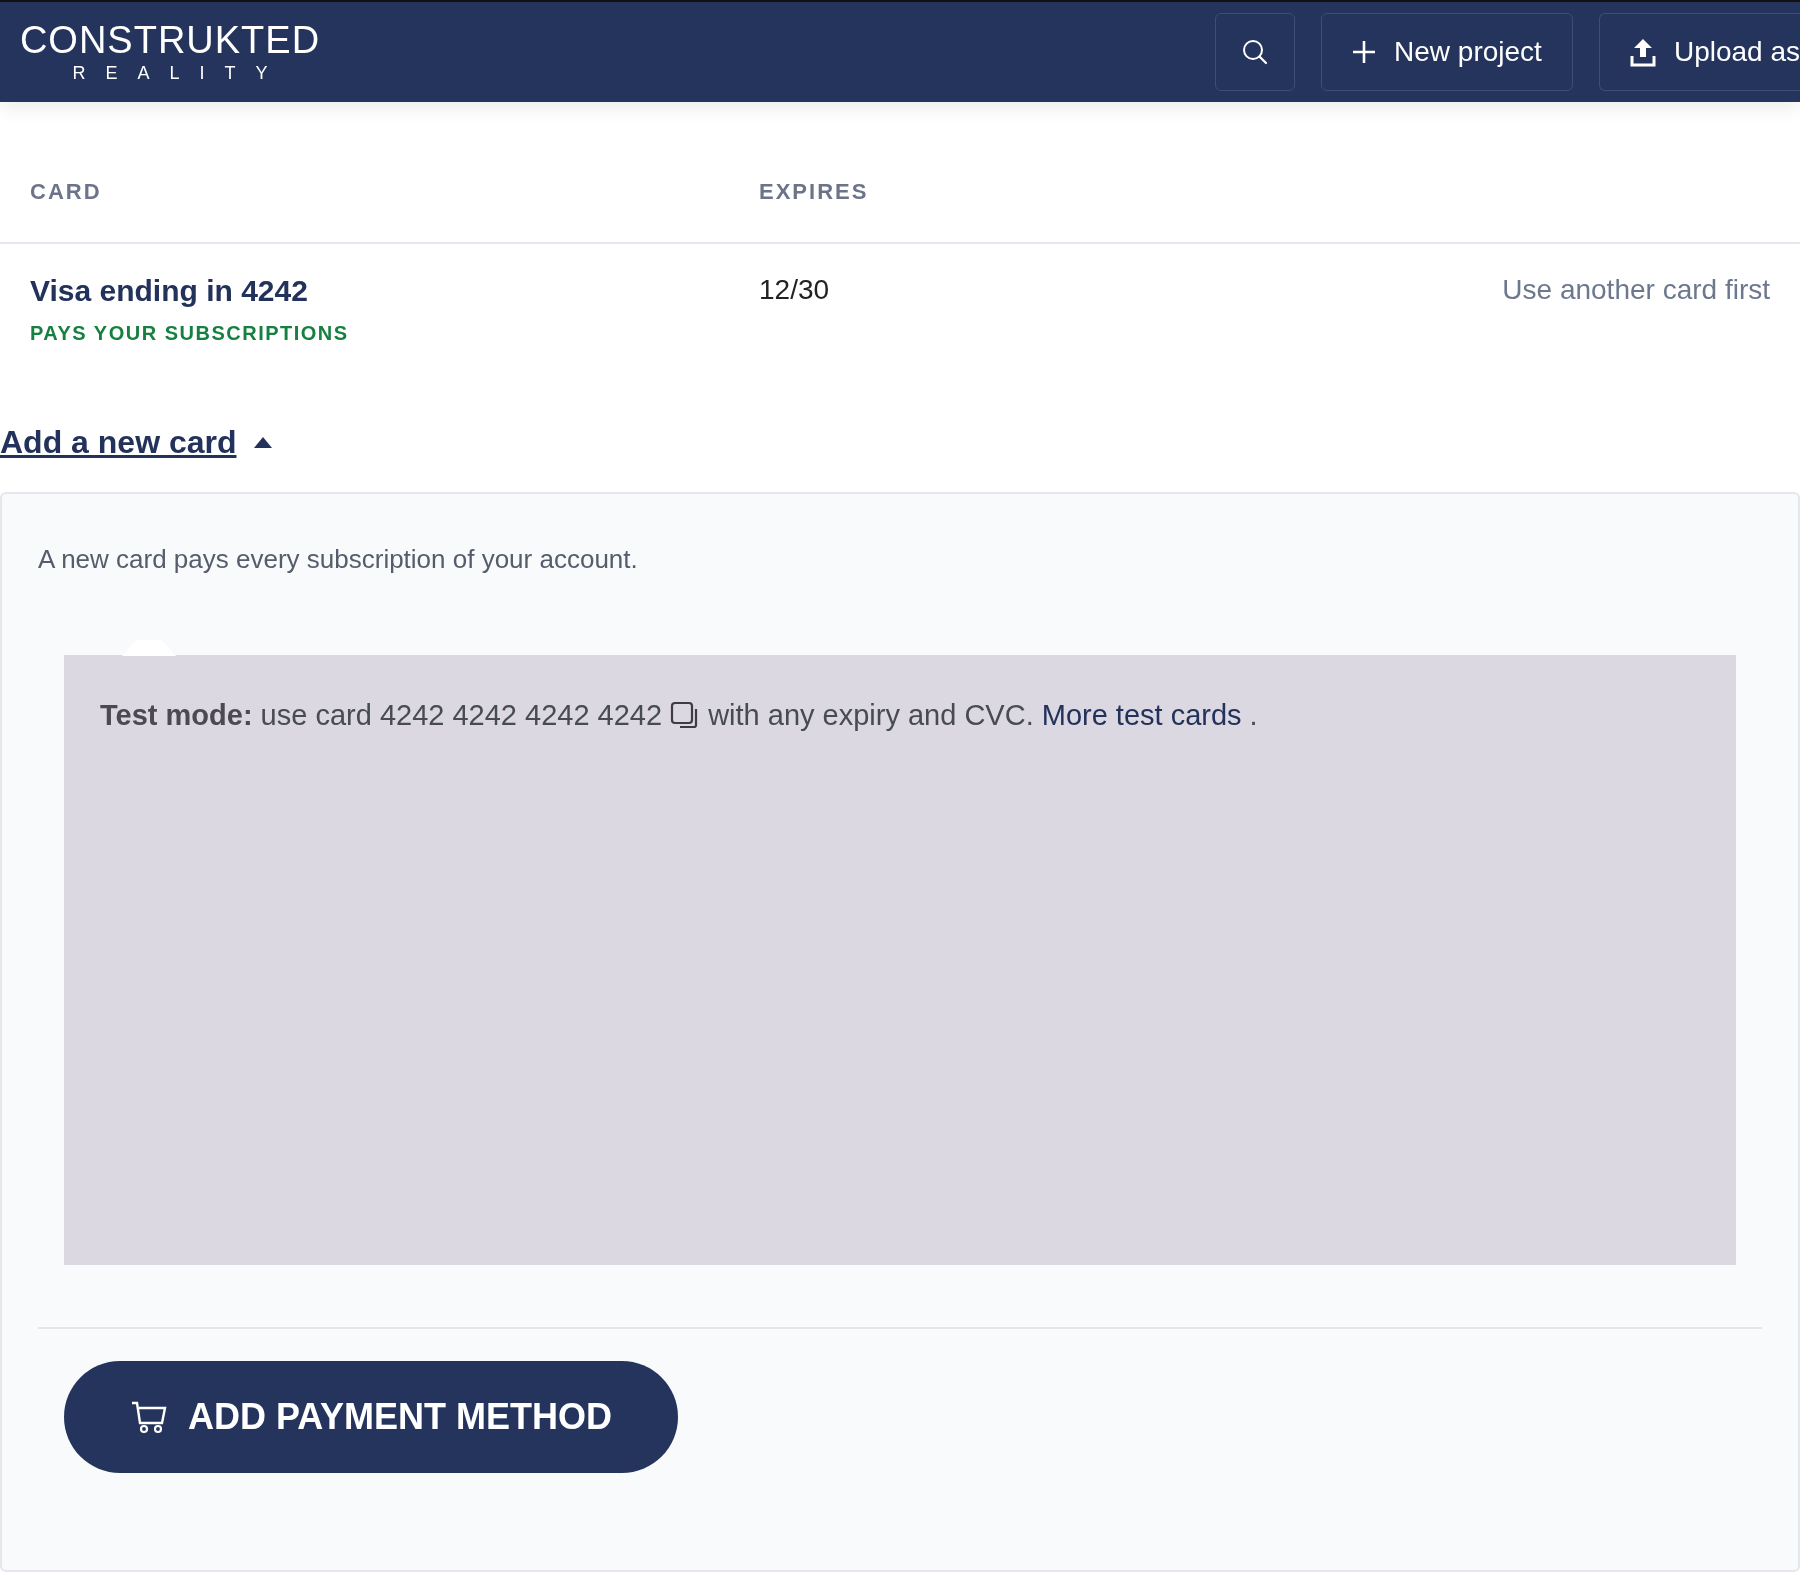 This screenshot has height=1580, width=1800. I want to click on period-text: ., so click(1253, 715).